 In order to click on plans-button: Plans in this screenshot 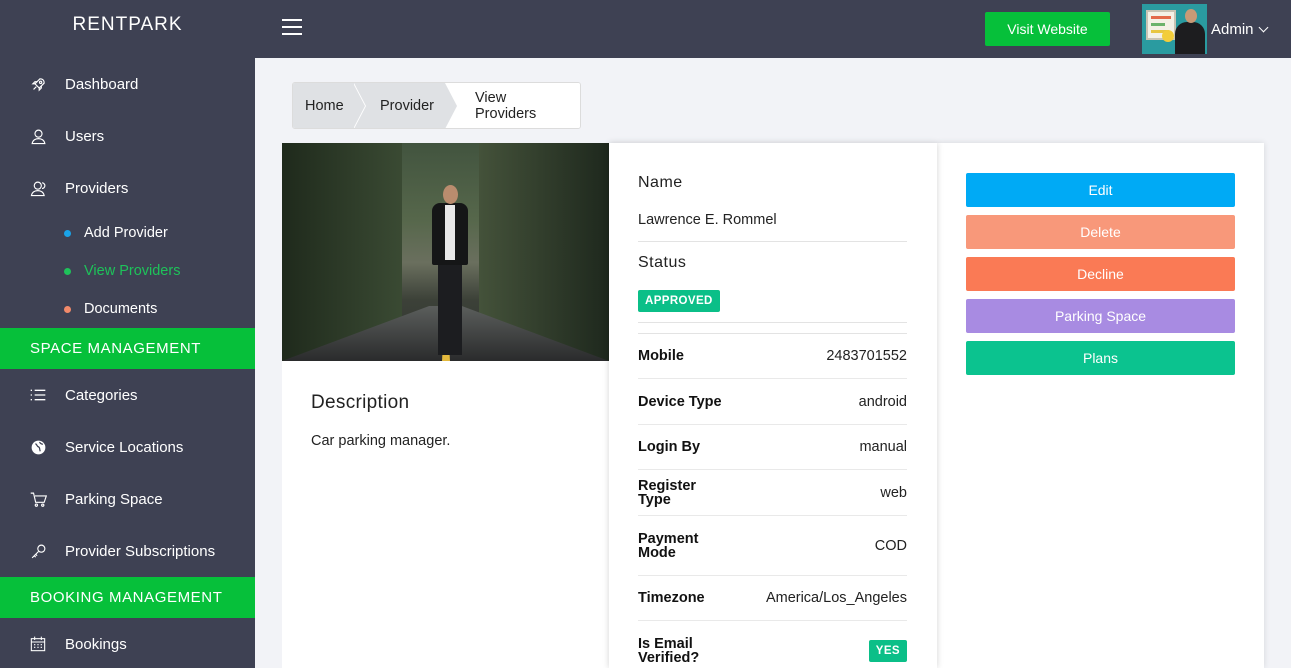, I will do `click(1100, 358)`.